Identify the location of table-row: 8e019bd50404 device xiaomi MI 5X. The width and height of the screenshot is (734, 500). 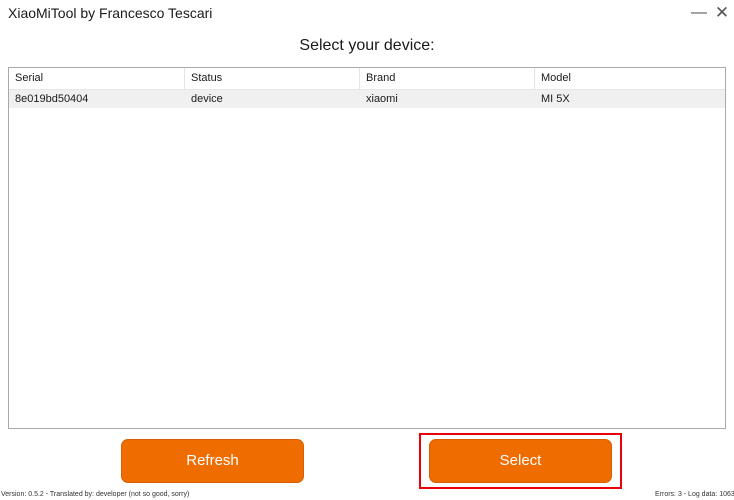
(367, 99).